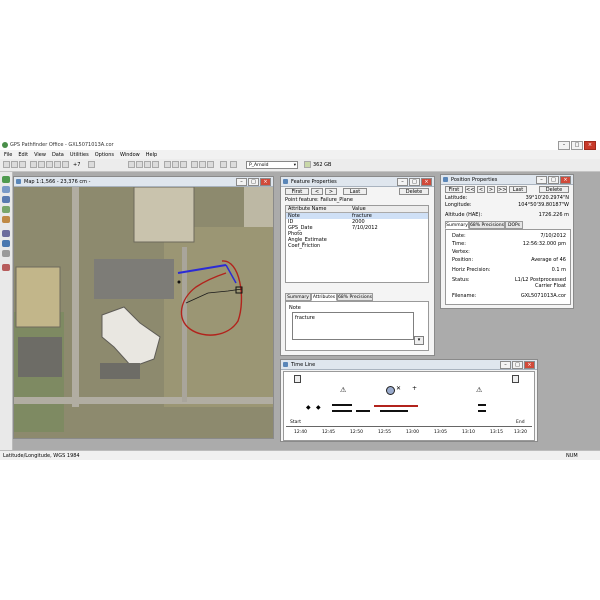 This screenshot has width=600, height=600. I want to click on import-icon, so click(6, 253).